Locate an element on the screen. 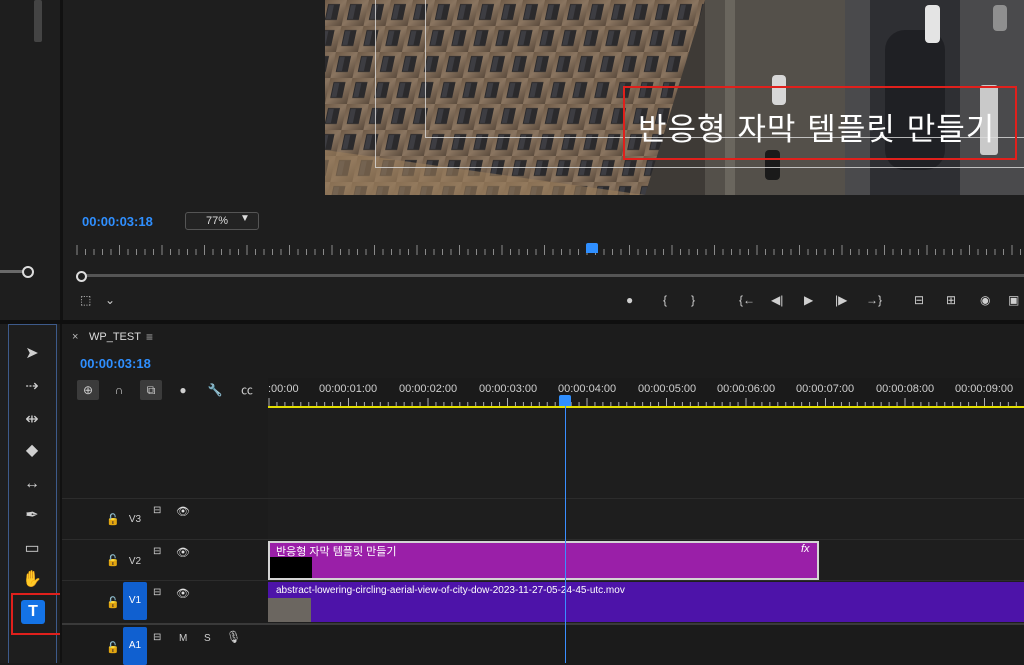  nest-toggle-icon: ⊕ is located at coordinates (88, 390).